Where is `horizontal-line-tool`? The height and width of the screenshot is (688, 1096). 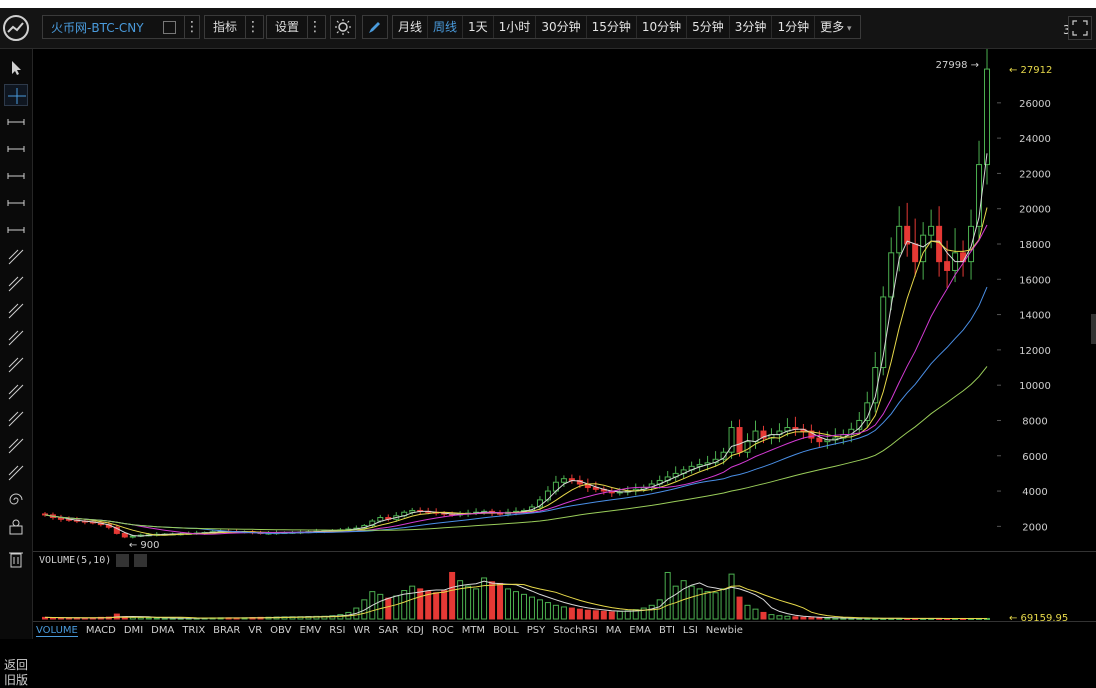
horizontal-line-tool is located at coordinates (16, 149).